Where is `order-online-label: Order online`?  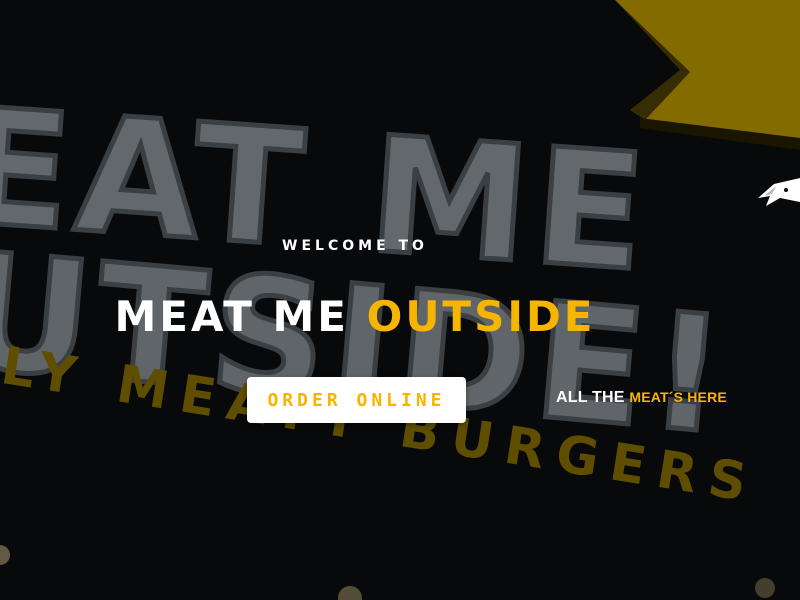
order-online-label: Order online is located at coordinates (356, 400).